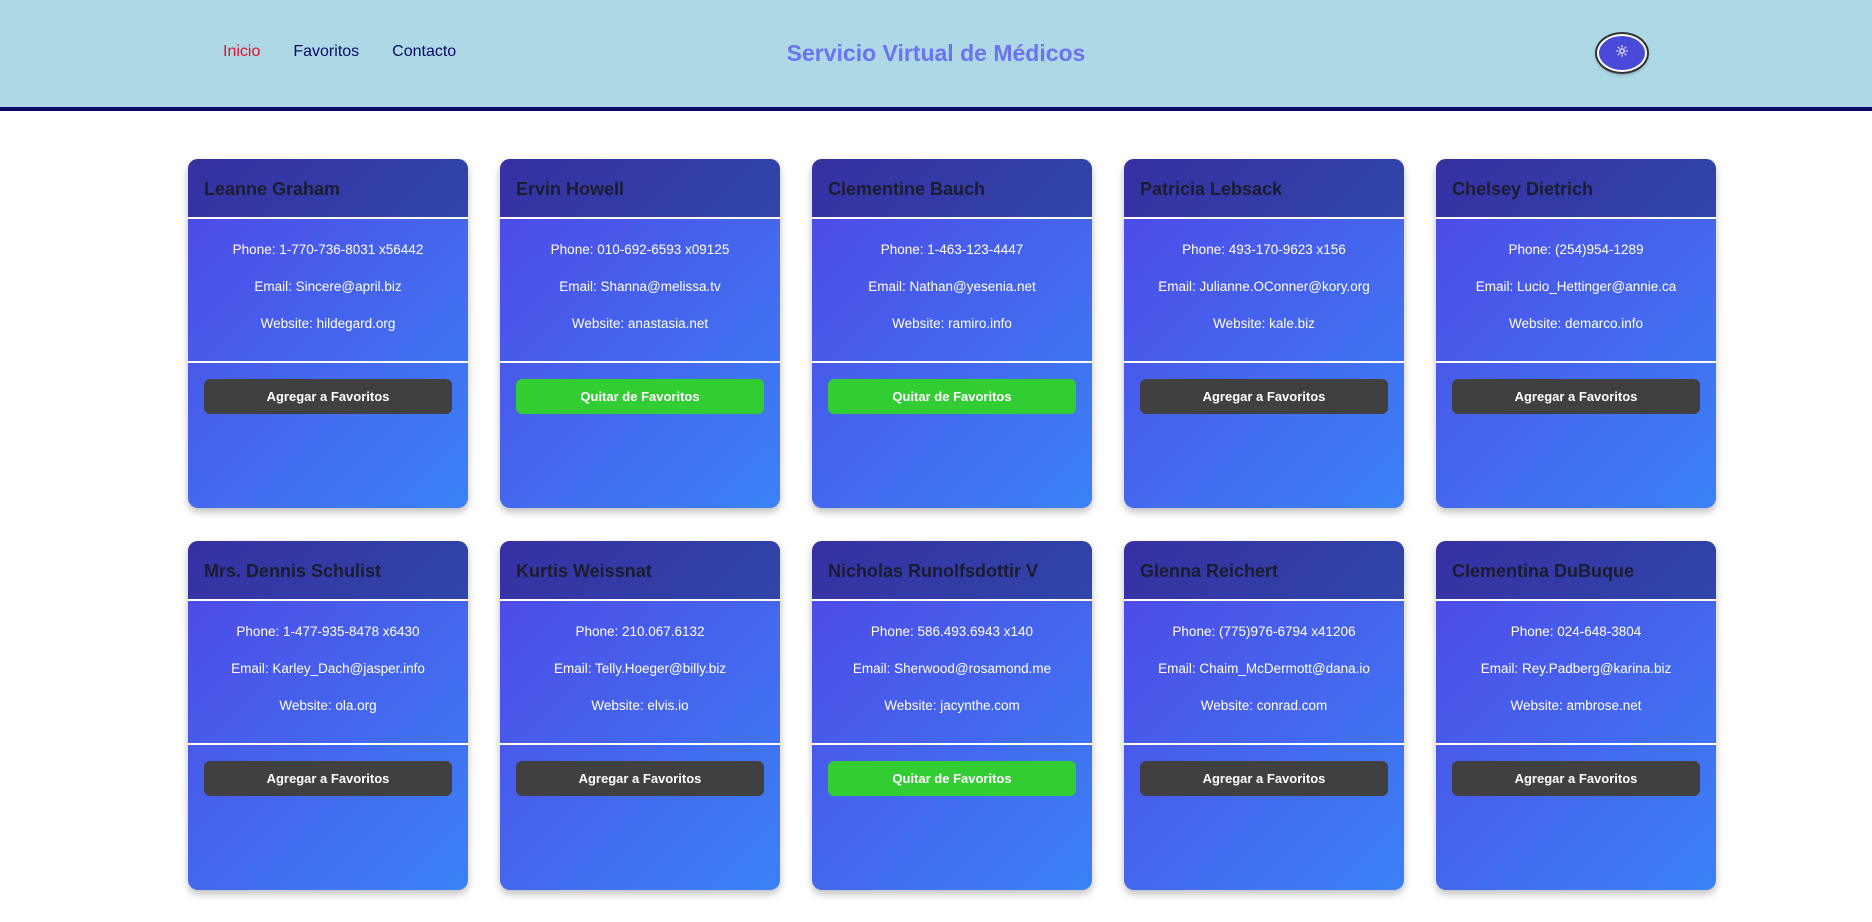 The width and height of the screenshot is (1872, 922). I want to click on doctor-website: Website: anastasia.net, so click(640, 323).